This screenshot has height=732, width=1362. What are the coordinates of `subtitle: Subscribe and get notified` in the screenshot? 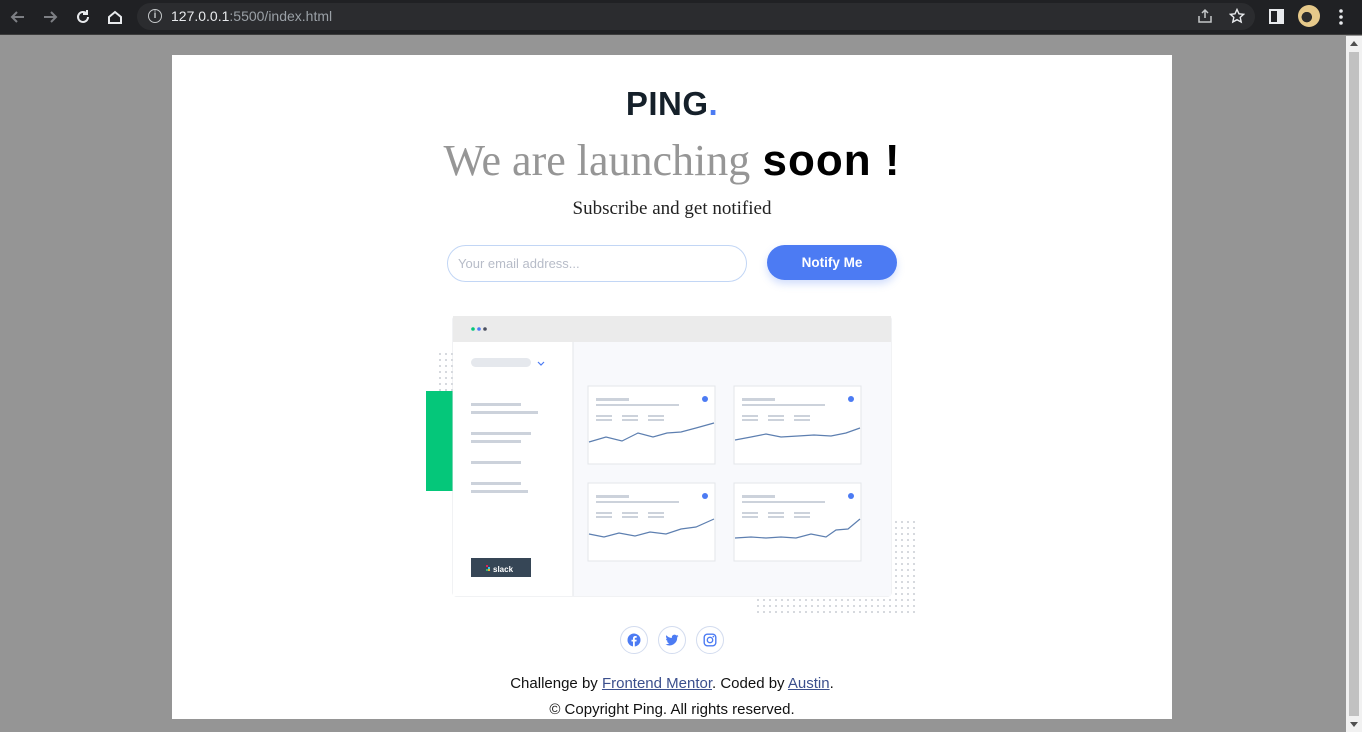 It's located at (672, 208).